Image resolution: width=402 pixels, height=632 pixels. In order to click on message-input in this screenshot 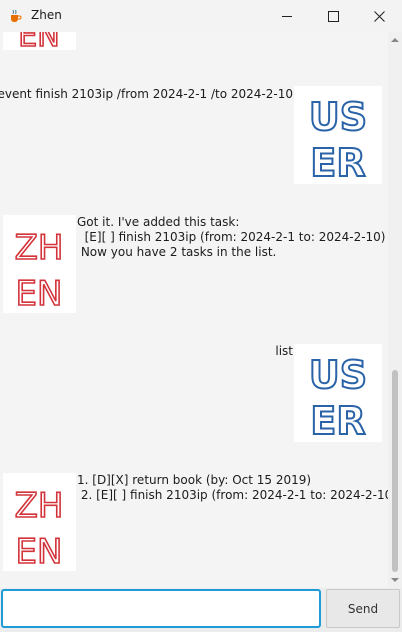, I will do `click(161, 608)`.